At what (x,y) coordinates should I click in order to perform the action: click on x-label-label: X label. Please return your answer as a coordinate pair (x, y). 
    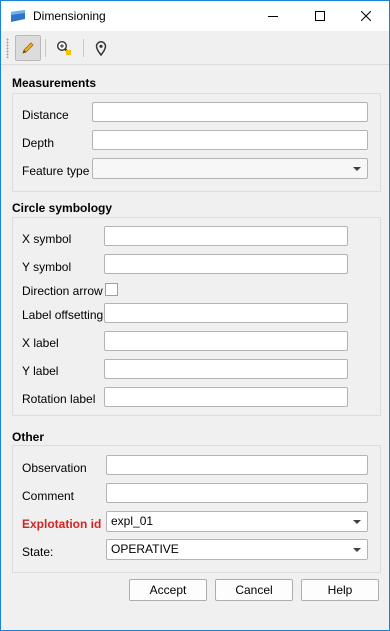
    Looking at the image, I should click on (40, 343).